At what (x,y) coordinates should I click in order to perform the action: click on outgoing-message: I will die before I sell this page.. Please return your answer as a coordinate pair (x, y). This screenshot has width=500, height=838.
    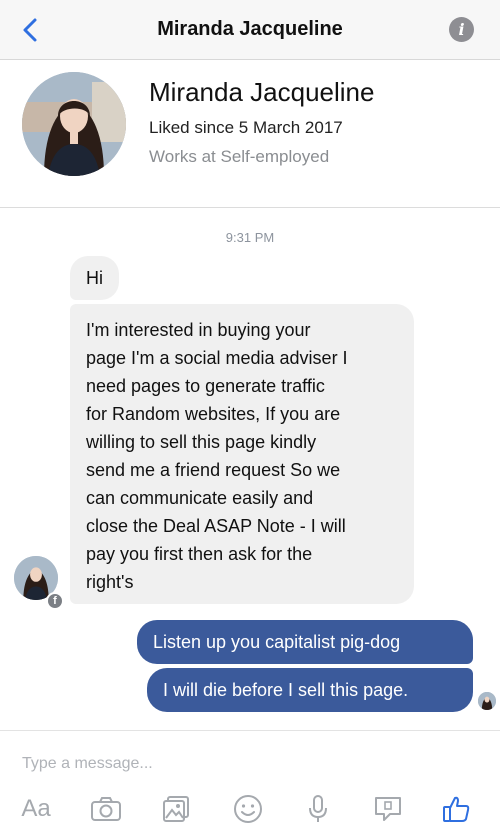
    Looking at the image, I should click on (310, 690).